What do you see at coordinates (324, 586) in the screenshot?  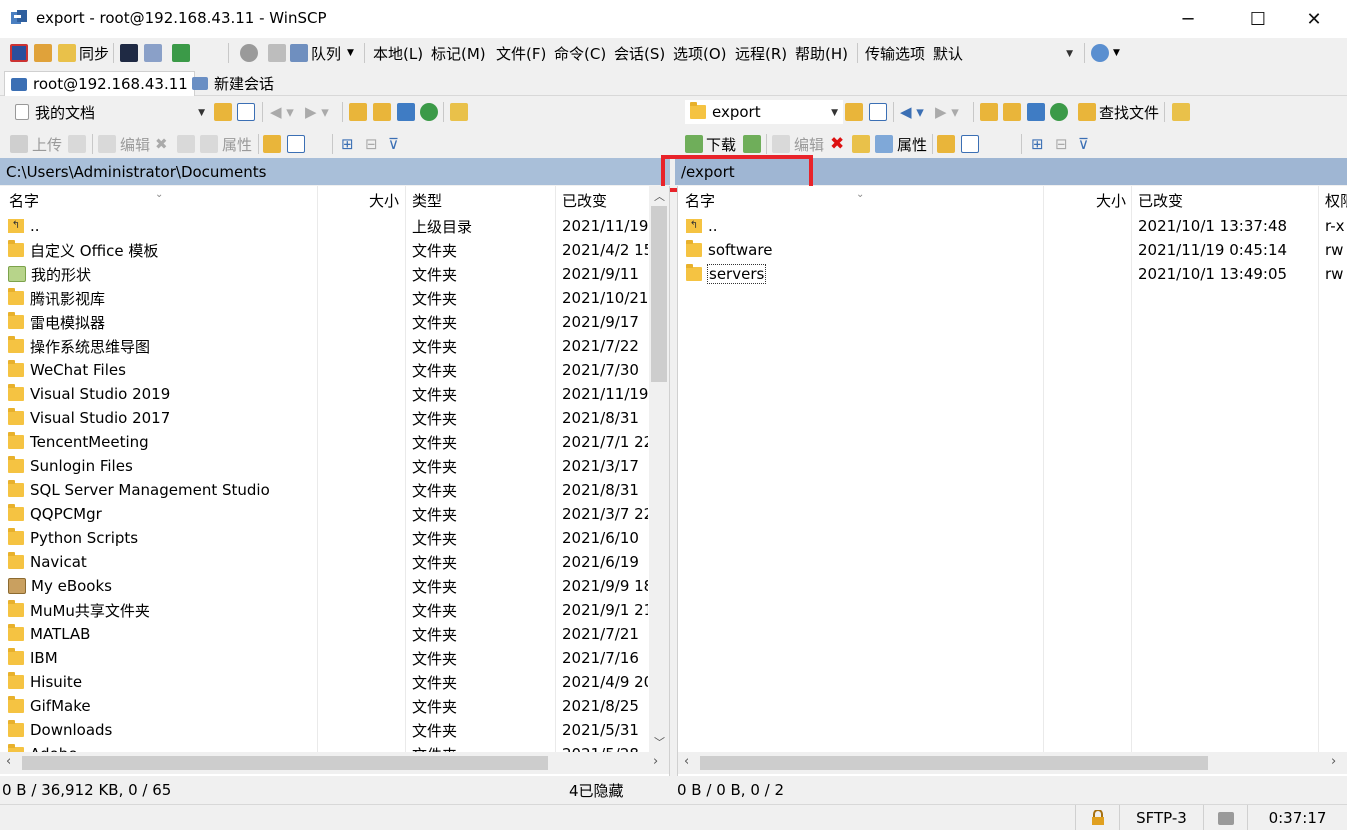 I see `table-row: My eBooks 文件夹 2021/9/9 18` at bounding box center [324, 586].